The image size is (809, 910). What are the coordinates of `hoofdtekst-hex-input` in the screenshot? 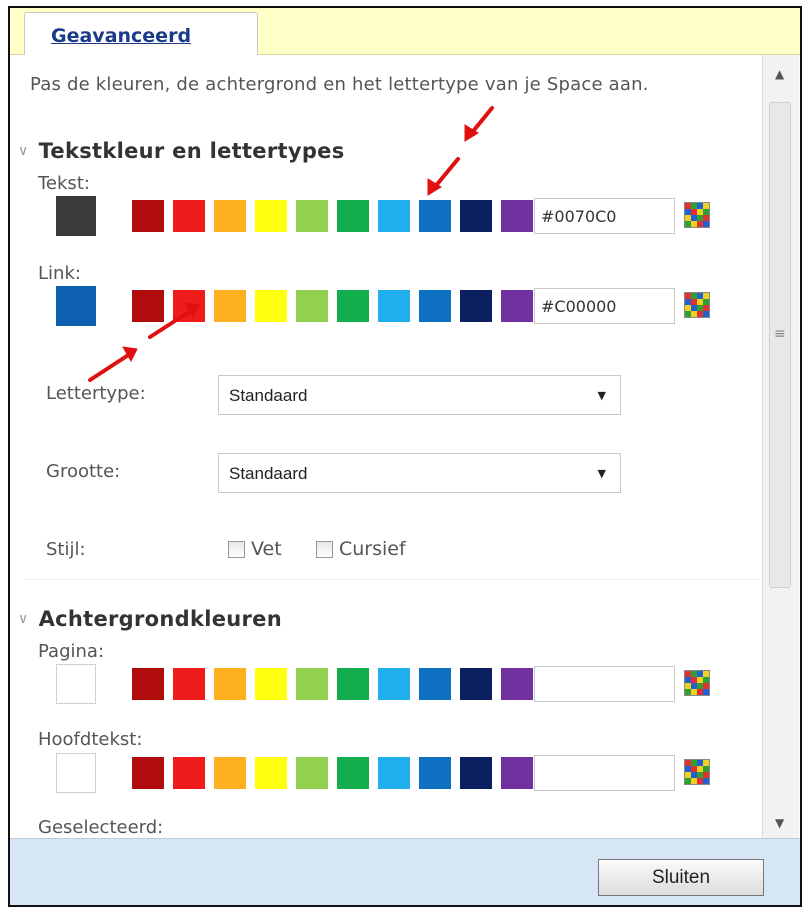 It's located at (604, 773).